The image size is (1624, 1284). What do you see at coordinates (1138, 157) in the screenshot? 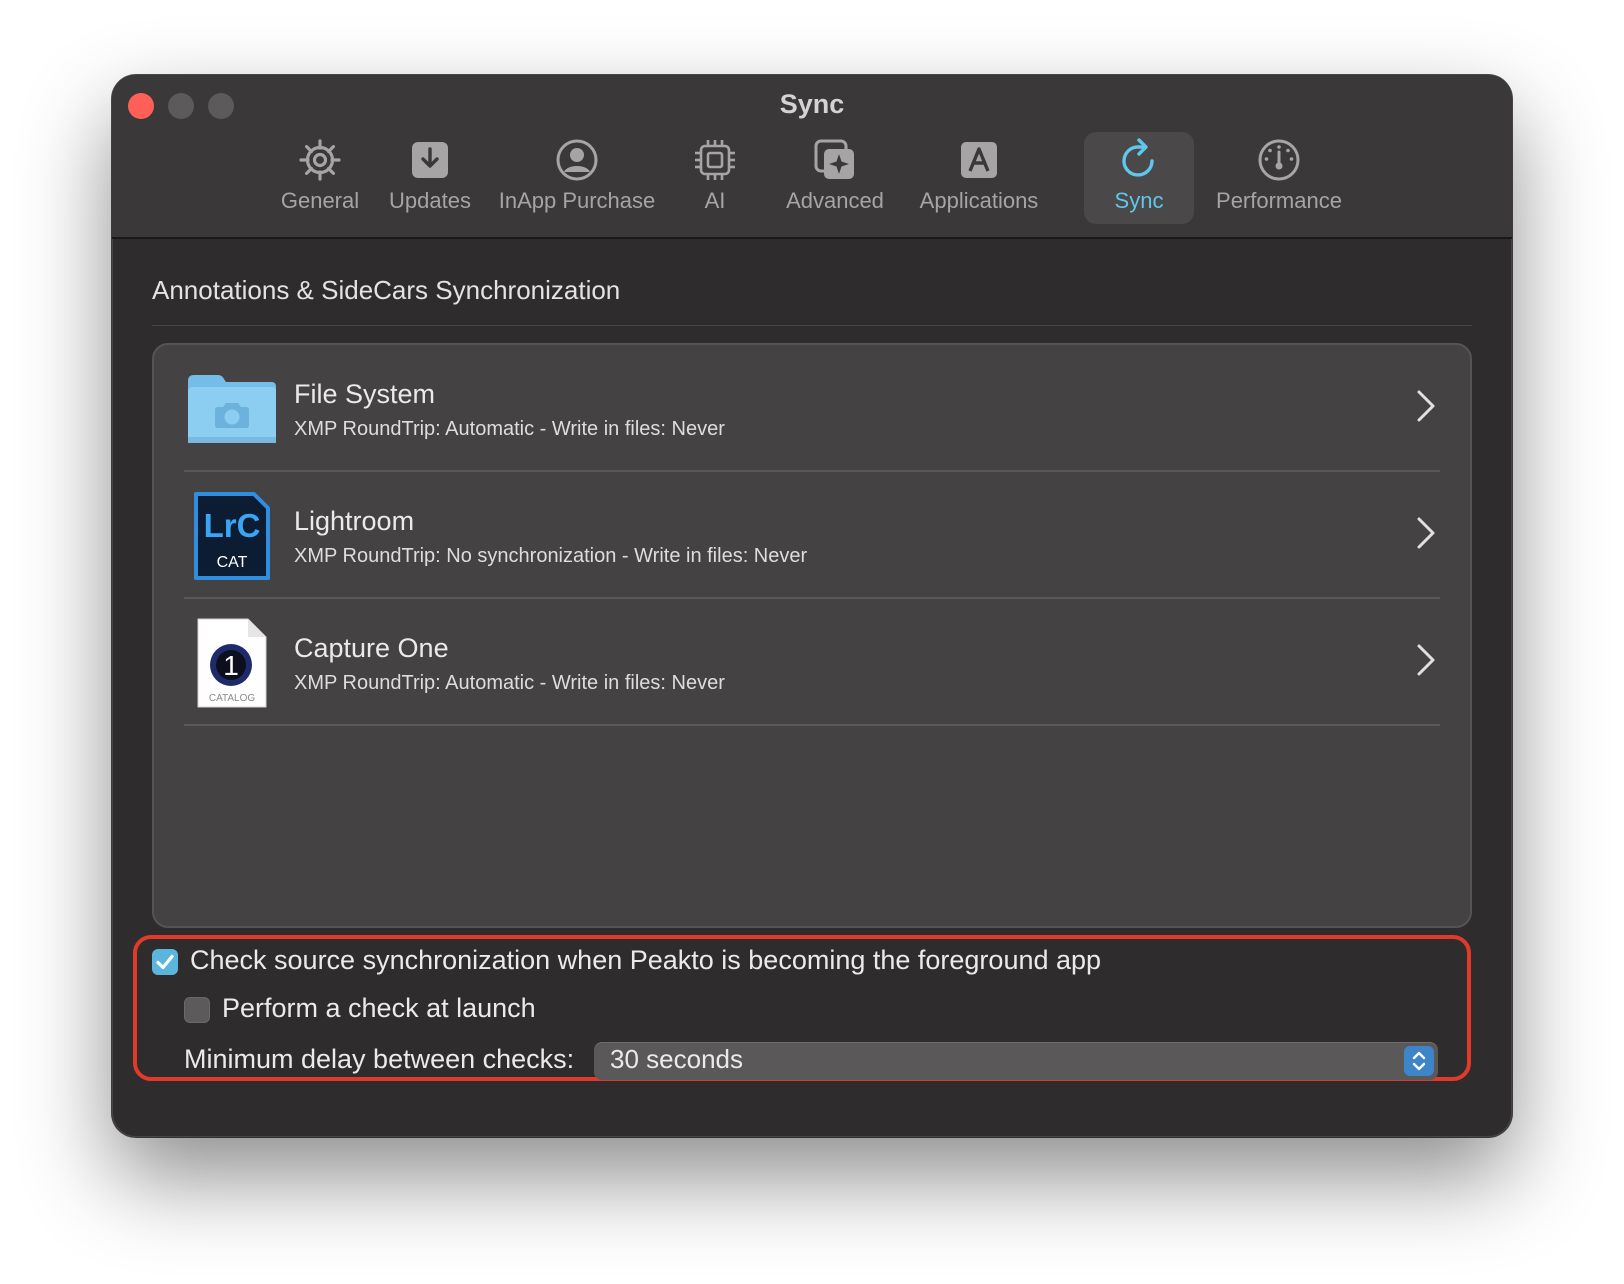
I see `sync-arrow-icon` at bounding box center [1138, 157].